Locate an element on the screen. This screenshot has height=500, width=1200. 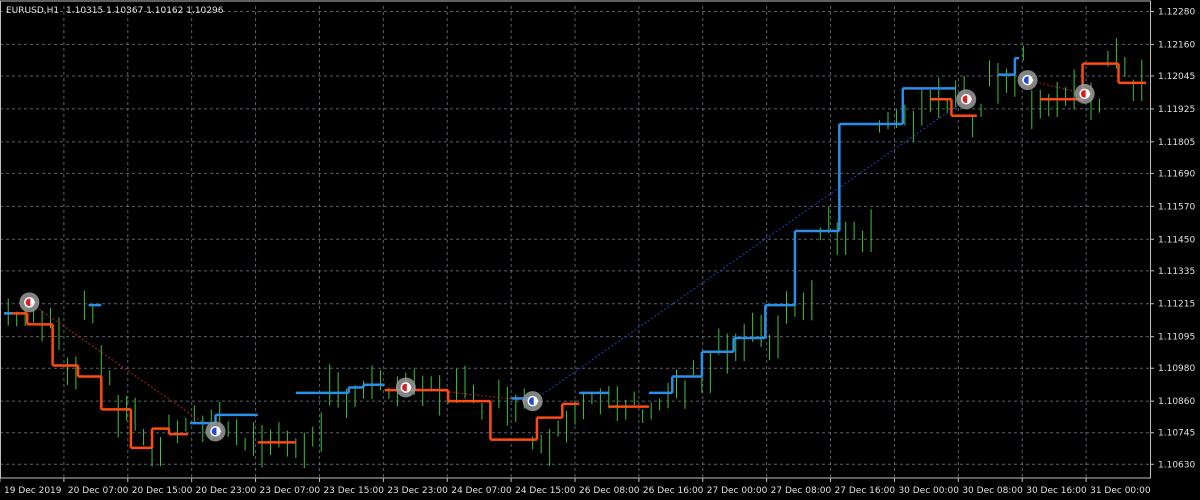
trade-link is located at coordinates (122, 366).